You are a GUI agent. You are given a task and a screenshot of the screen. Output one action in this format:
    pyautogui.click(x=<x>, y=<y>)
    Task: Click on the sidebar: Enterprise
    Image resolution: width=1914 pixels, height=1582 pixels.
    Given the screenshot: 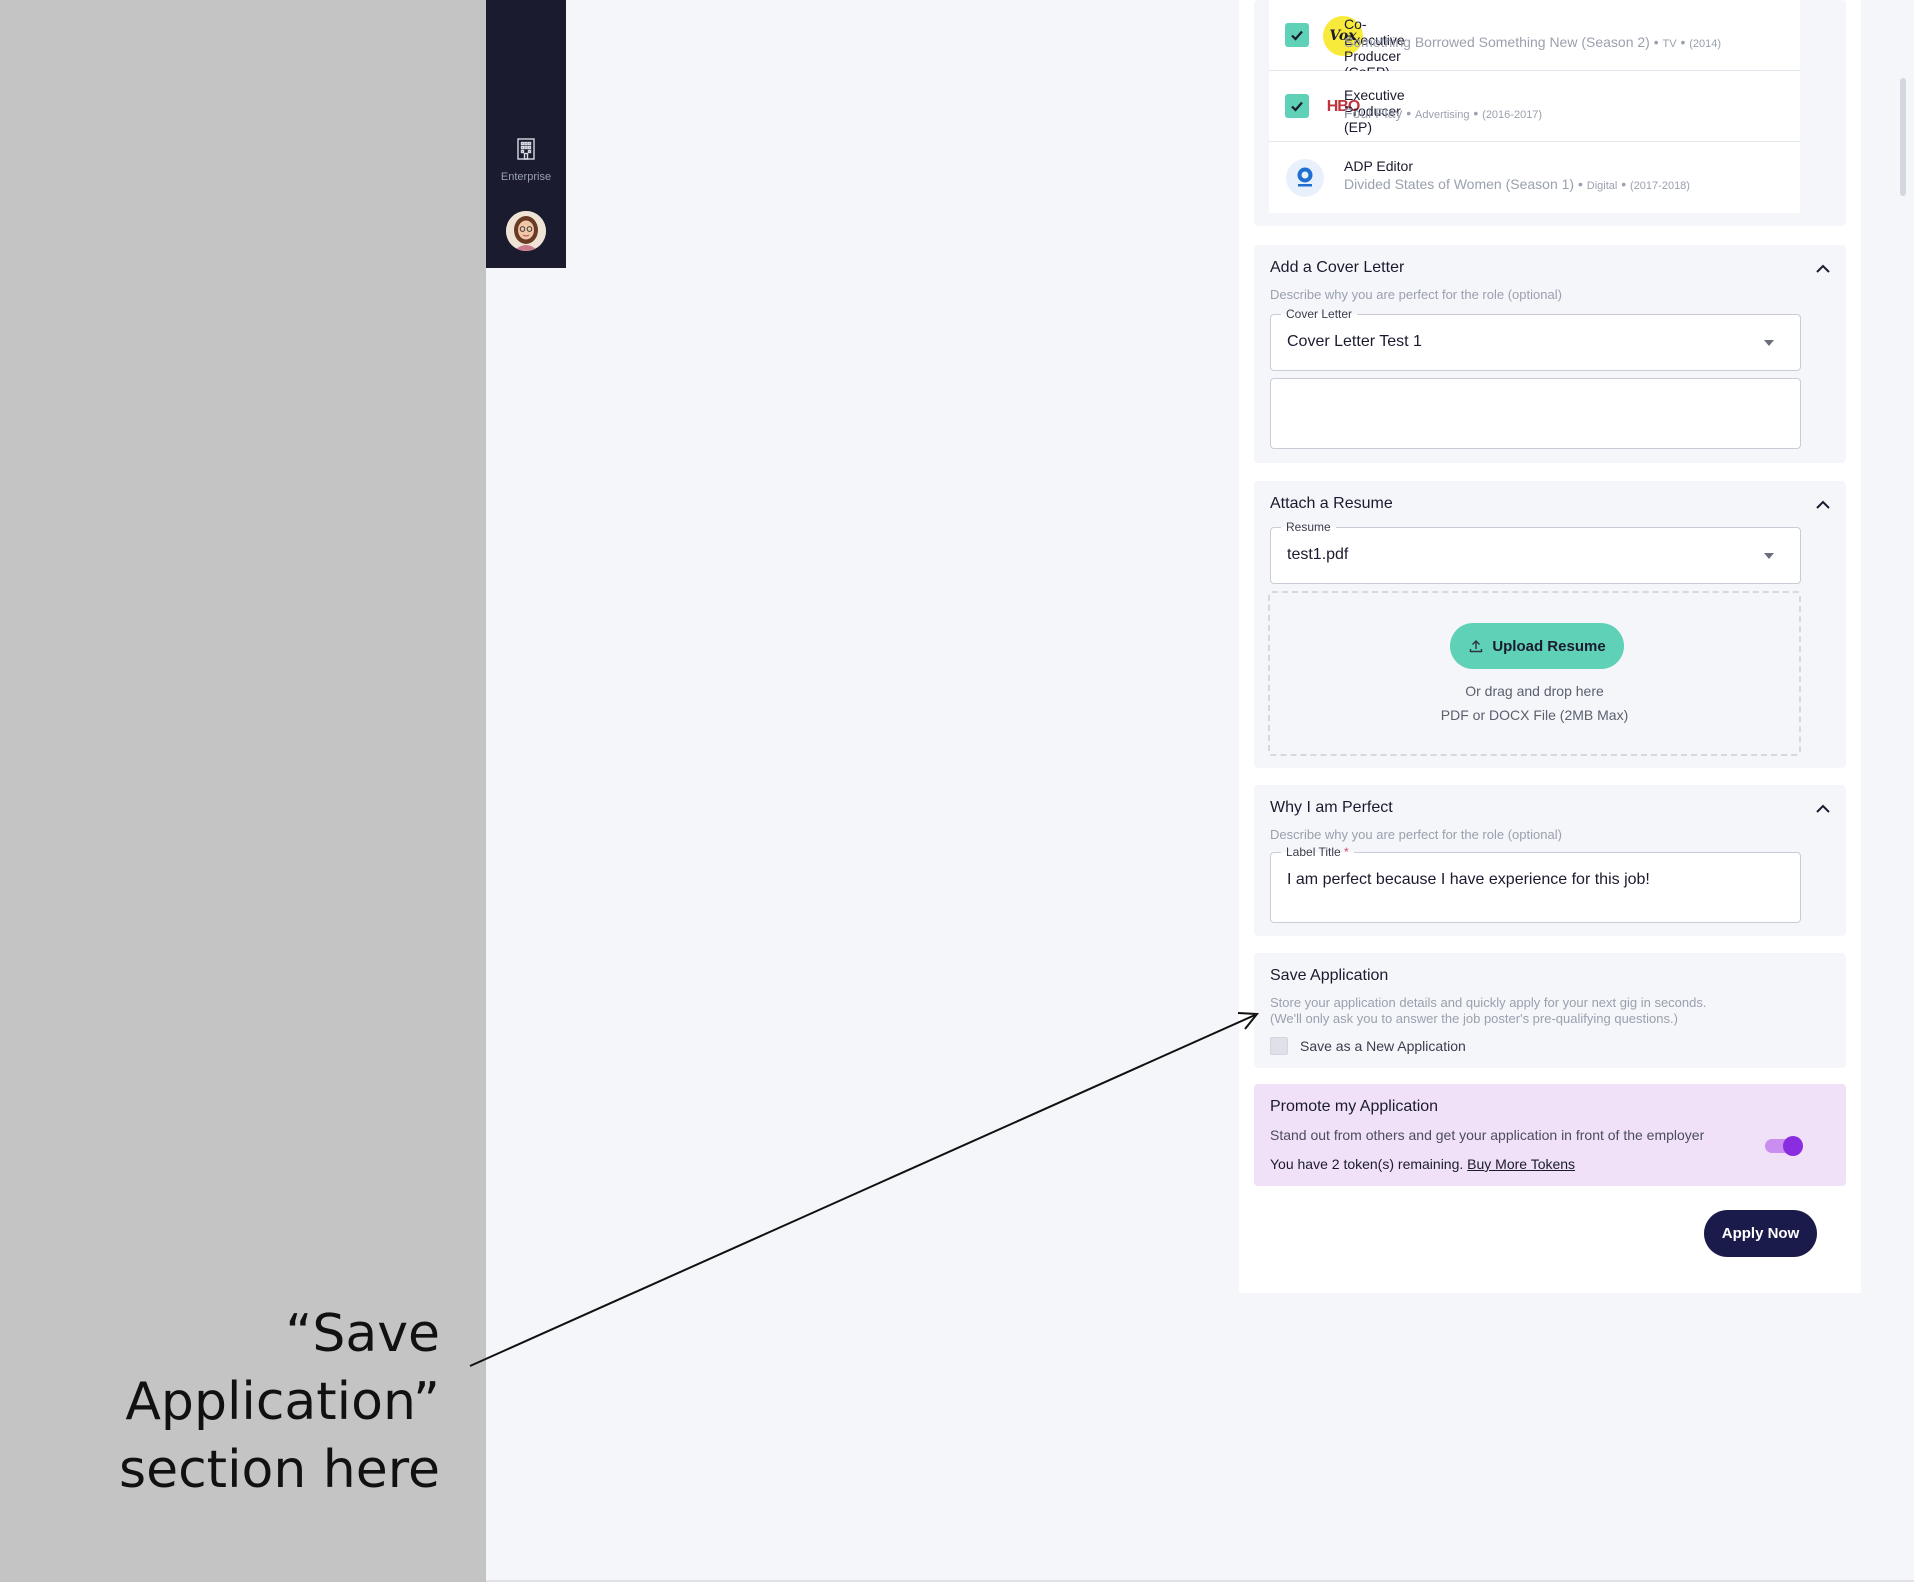 What is the action you would take?
    pyautogui.click(x=526, y=134)
    